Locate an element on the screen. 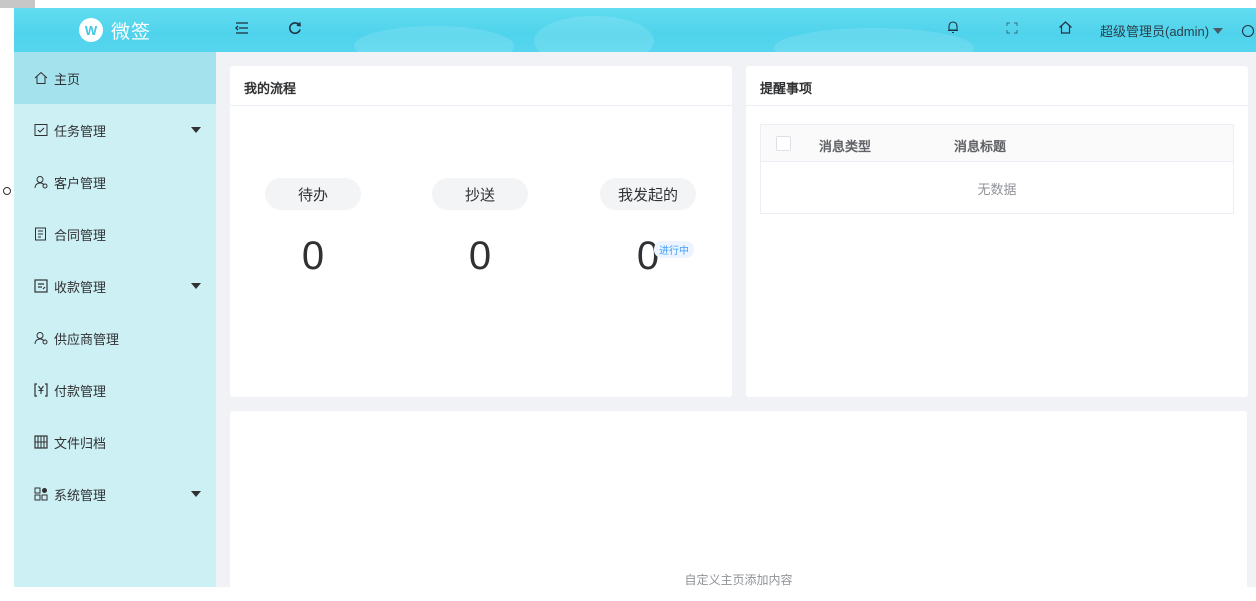 The width and height of the screenshot is (1256, 601). sidebar-item-label: 收款管理 is located at coordinates (80, 287).